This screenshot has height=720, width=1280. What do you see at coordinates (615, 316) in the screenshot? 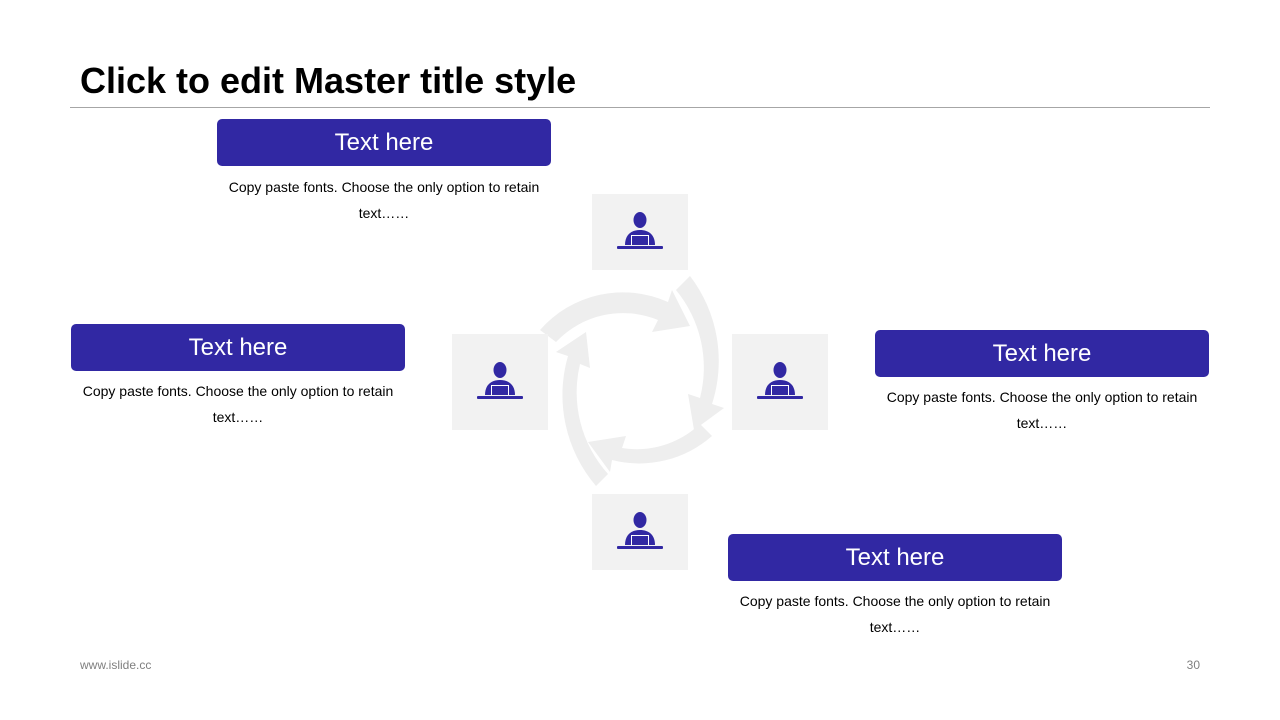
I see `cycle-arrow-top` at bounding box center [615, 316].